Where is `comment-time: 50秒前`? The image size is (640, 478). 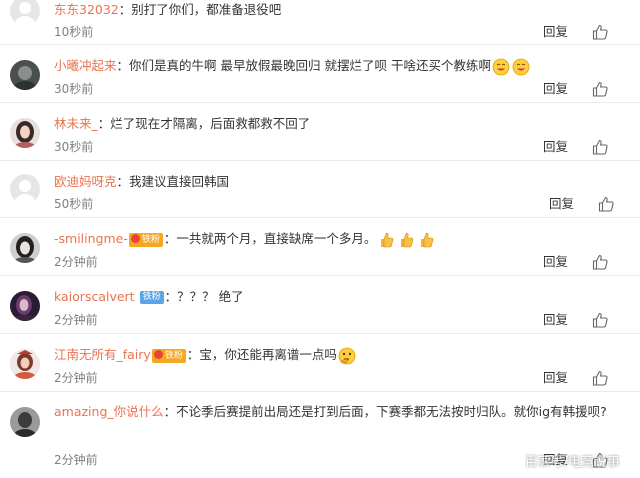 comment-time: 50秒前 is located at coordinates (74, 204).